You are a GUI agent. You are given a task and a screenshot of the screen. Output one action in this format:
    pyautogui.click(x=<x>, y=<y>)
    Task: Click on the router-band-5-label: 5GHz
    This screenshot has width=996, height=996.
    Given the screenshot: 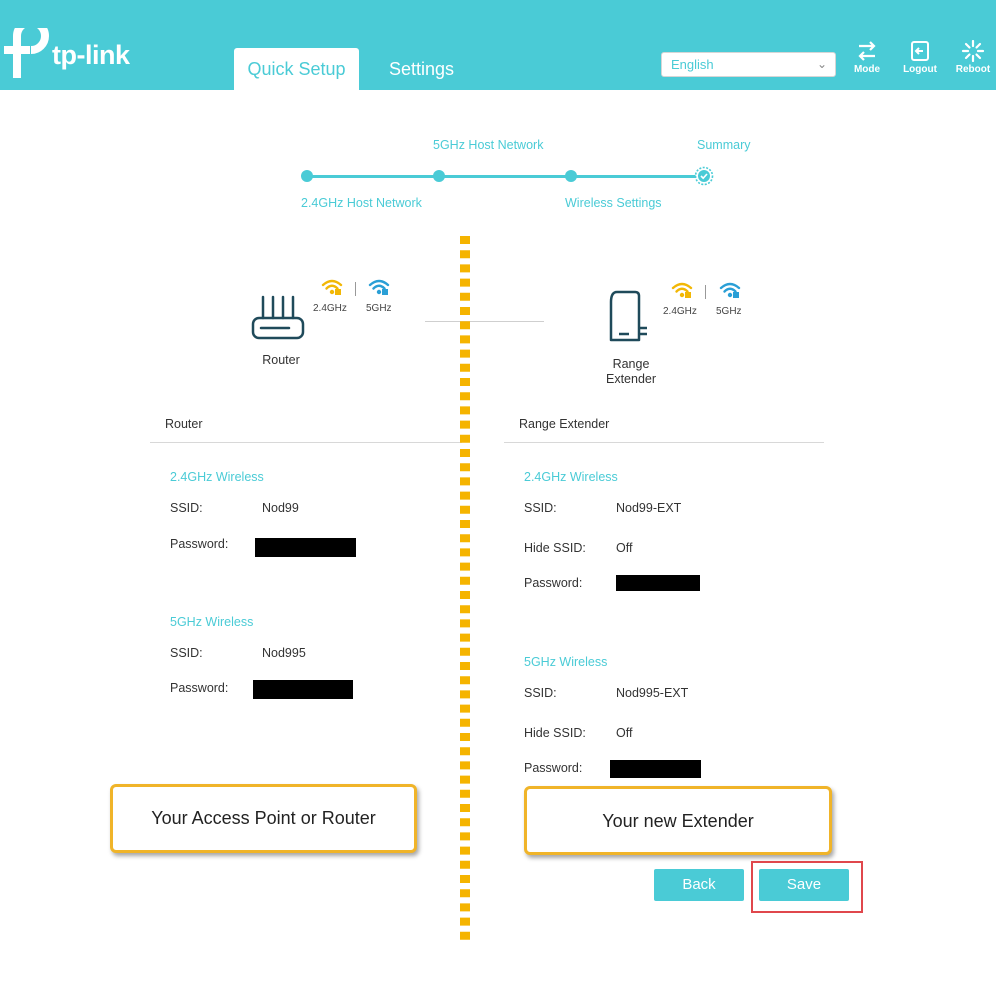 What is the action you would take?
    pyautogui.click(x=379, y=308)
    